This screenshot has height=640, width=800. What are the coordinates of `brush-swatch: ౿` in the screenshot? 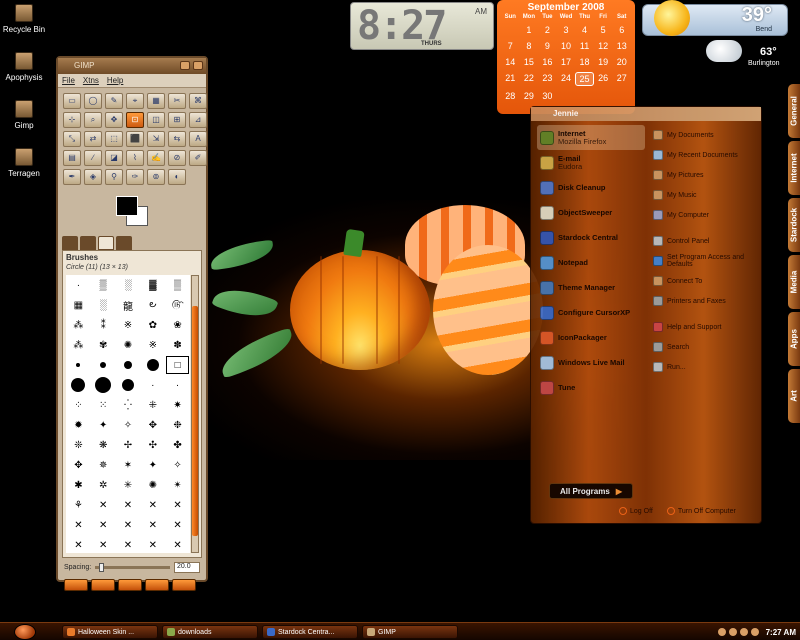 It's located at (152, 305).